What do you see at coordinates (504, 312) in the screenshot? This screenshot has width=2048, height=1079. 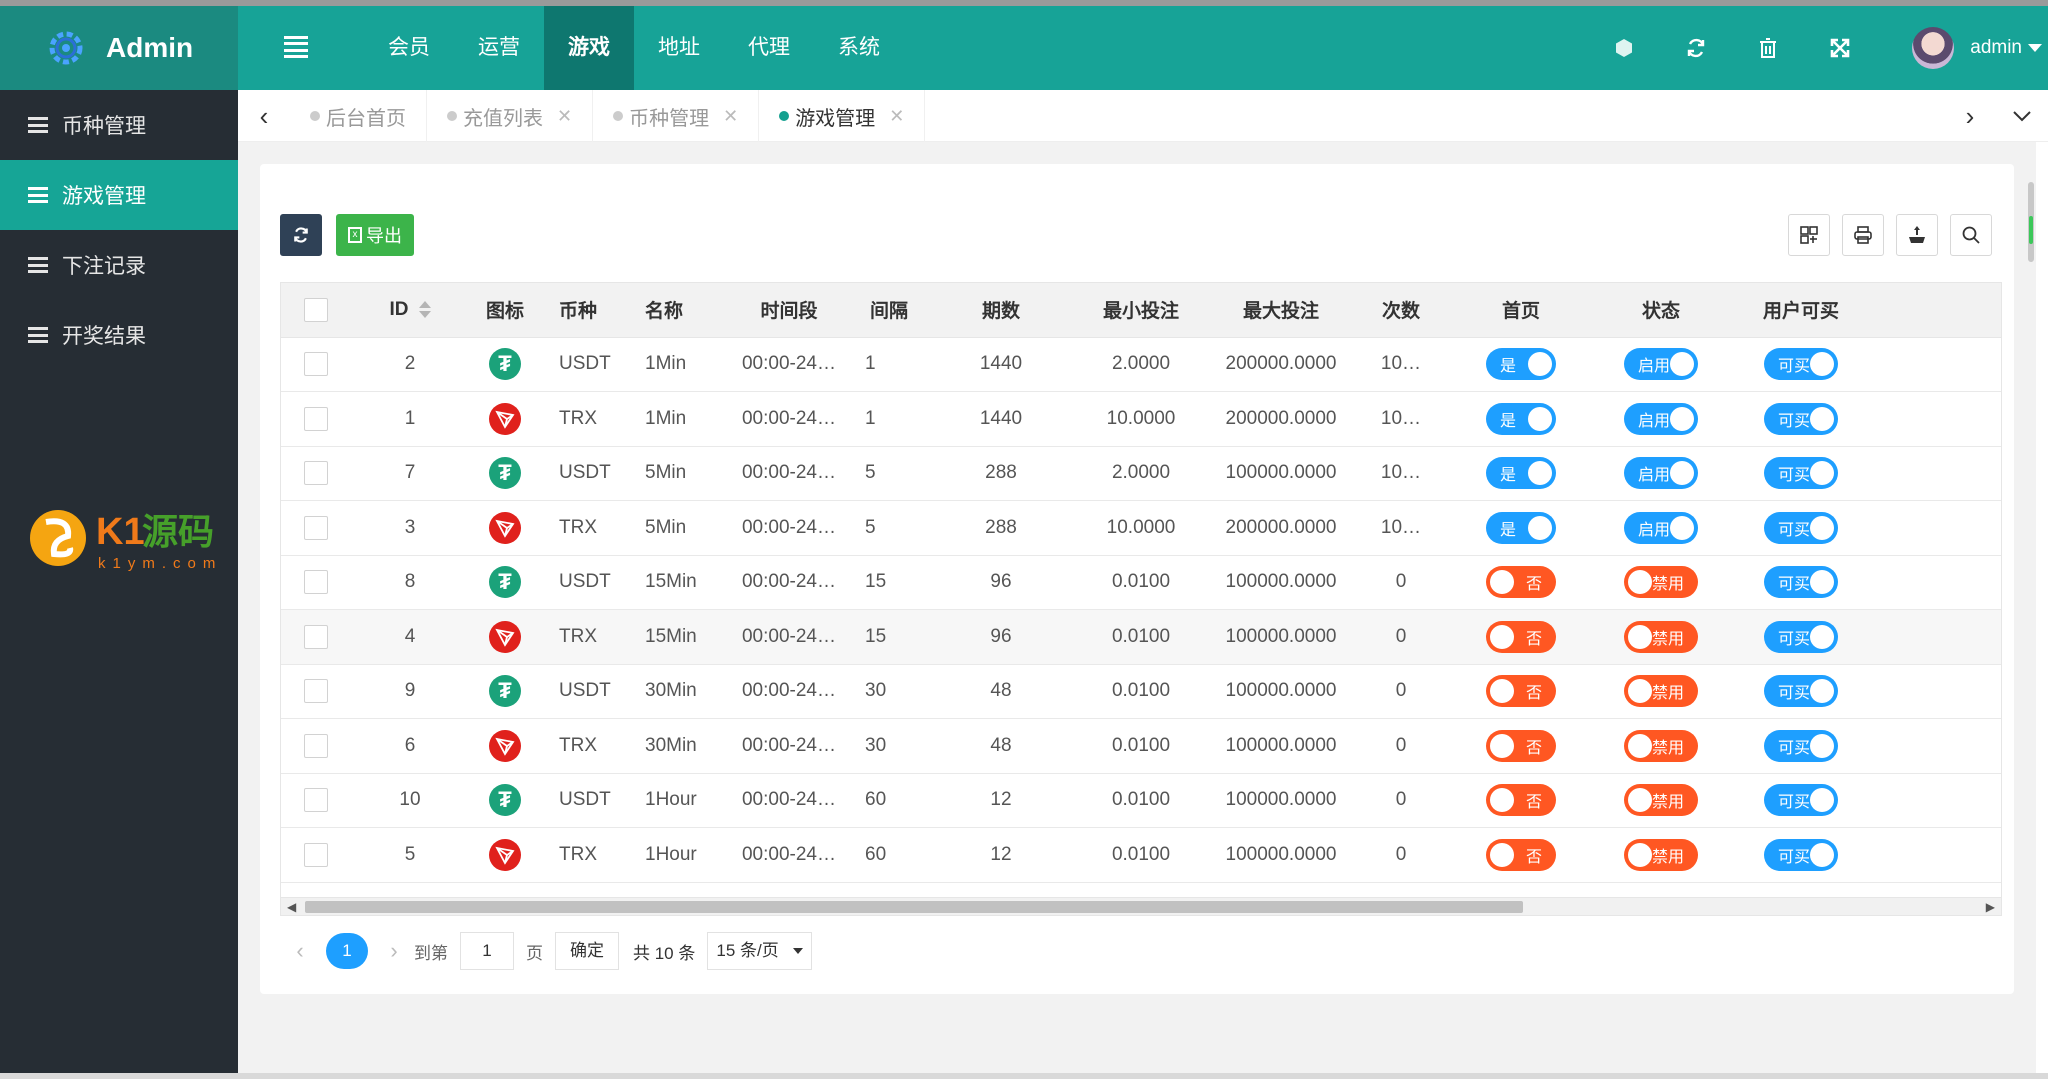 I see `column-header-label: 图标` at bounding box center [504, 312].